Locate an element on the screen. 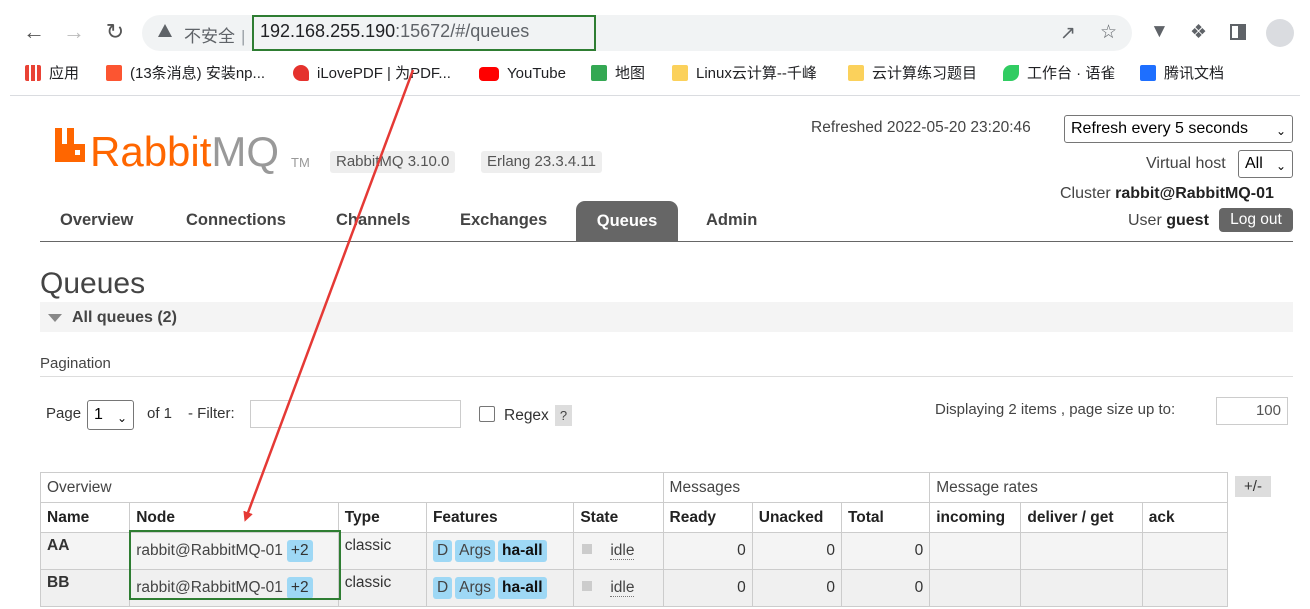  annotation-arrow is located at coordinates (329, 295).